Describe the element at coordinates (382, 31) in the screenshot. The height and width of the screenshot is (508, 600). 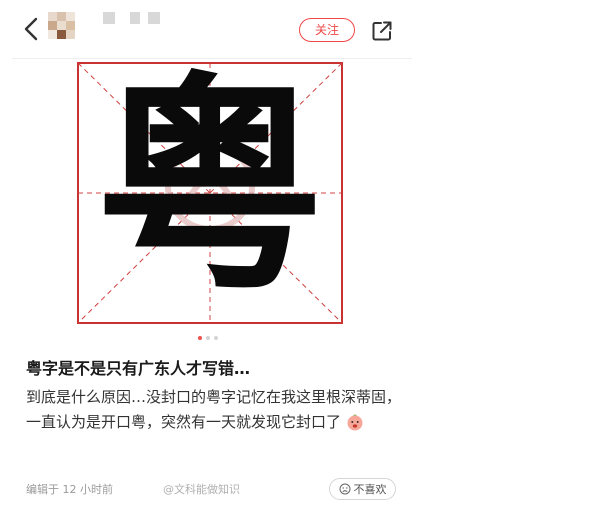
I see `share-external-icon` at that location.